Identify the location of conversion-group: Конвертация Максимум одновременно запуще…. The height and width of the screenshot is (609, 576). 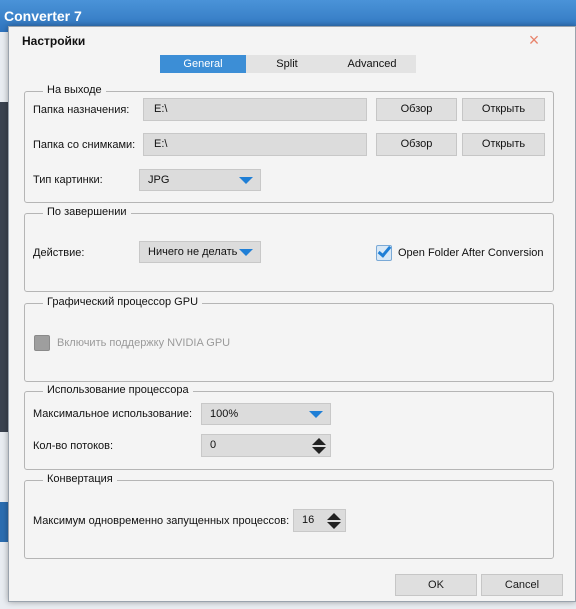
(289, 516).